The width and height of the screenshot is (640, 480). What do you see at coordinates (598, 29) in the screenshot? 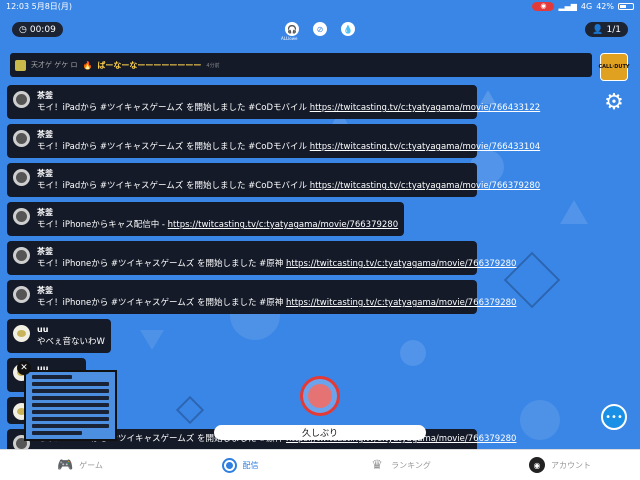
I see `person-icon: 👤` at bounding box center [598, 29].